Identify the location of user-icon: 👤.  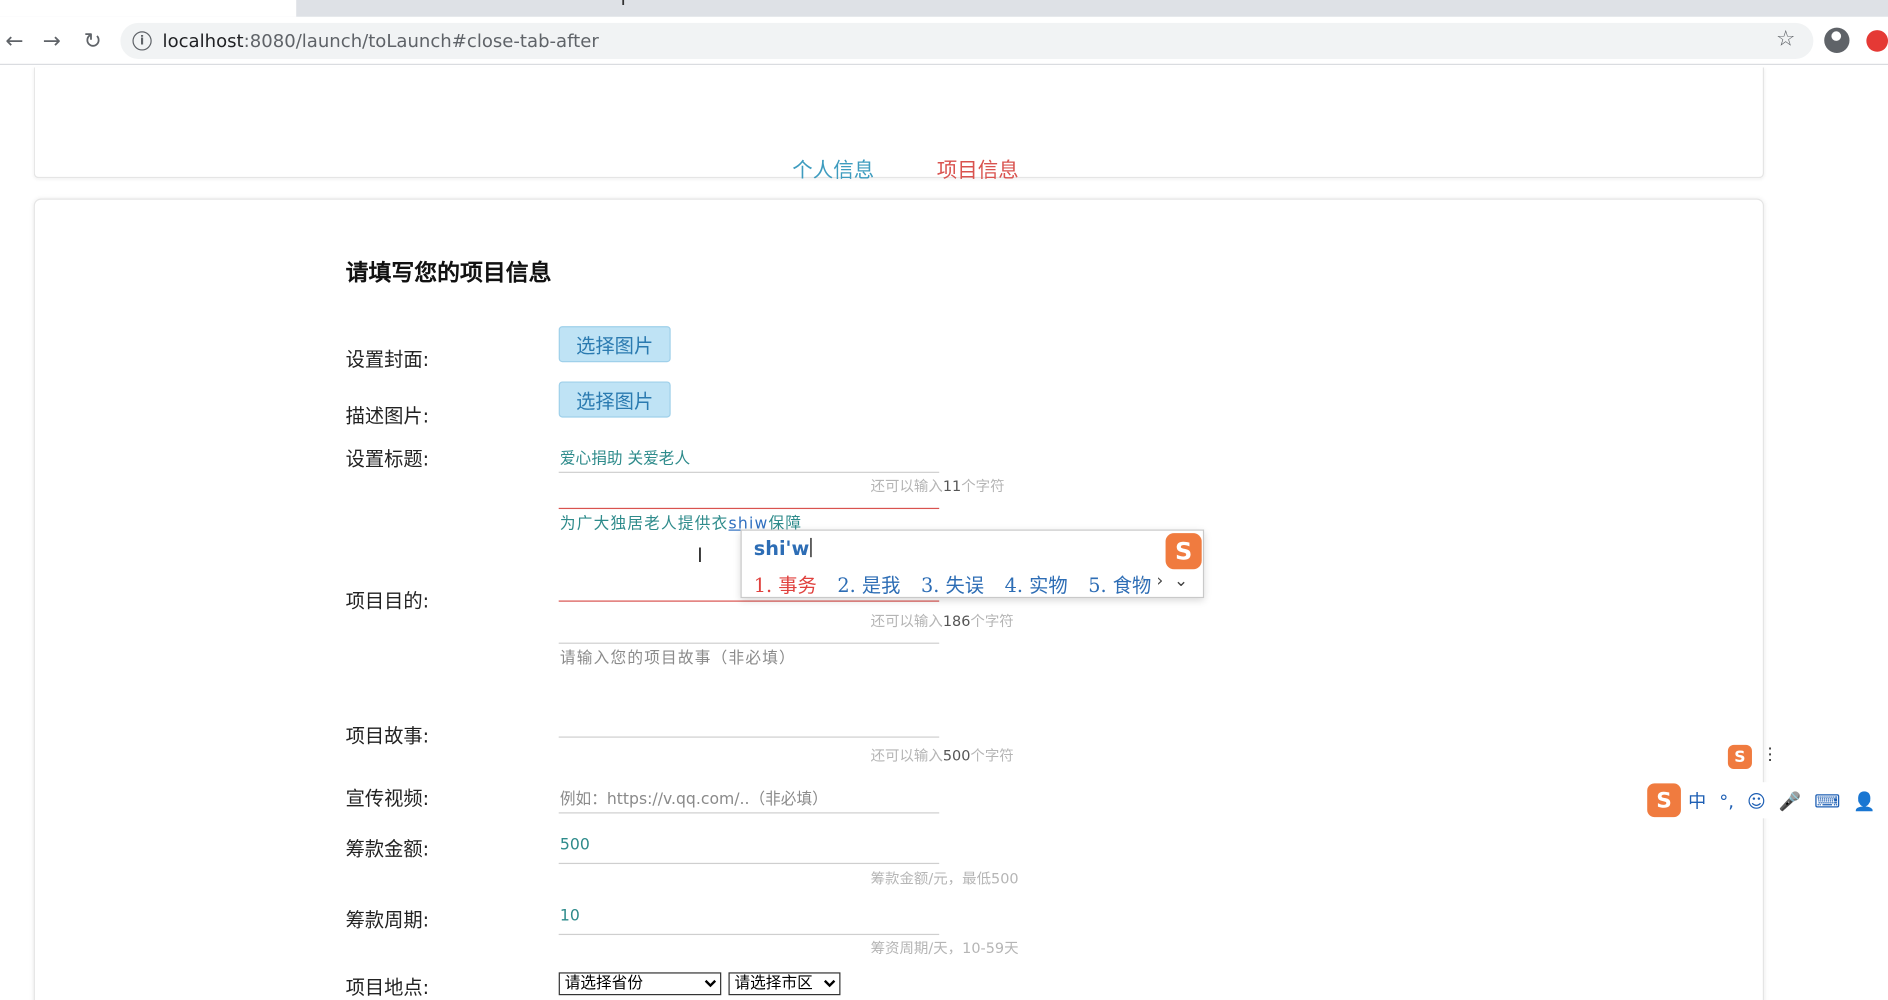
(1864, 802).